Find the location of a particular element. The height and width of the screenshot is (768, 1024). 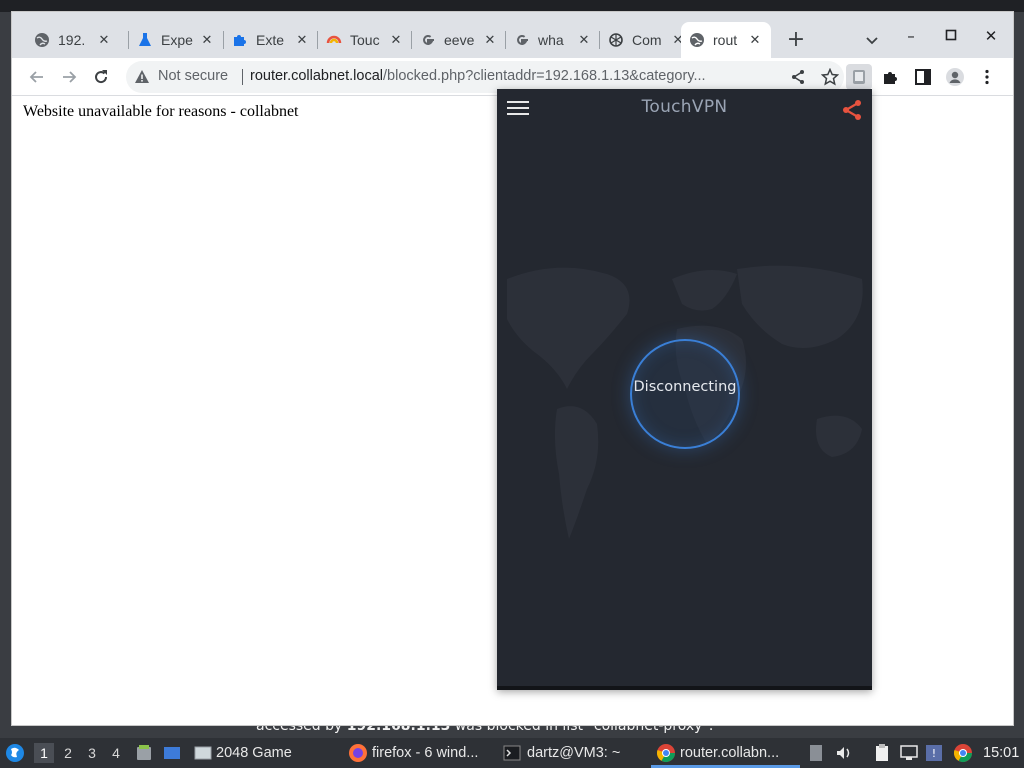

window-icon is located at coordinates (203, 753).